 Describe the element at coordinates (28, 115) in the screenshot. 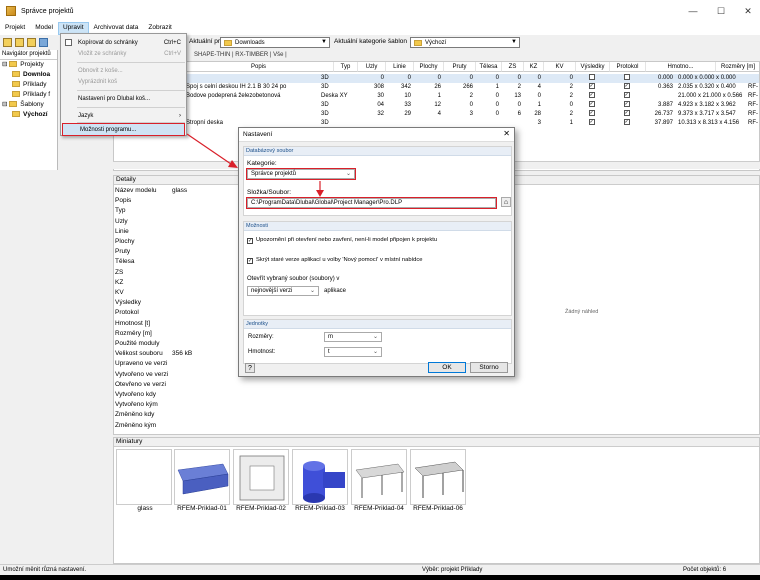

I see `tree-item-vychozi: Výchozí` at that location.